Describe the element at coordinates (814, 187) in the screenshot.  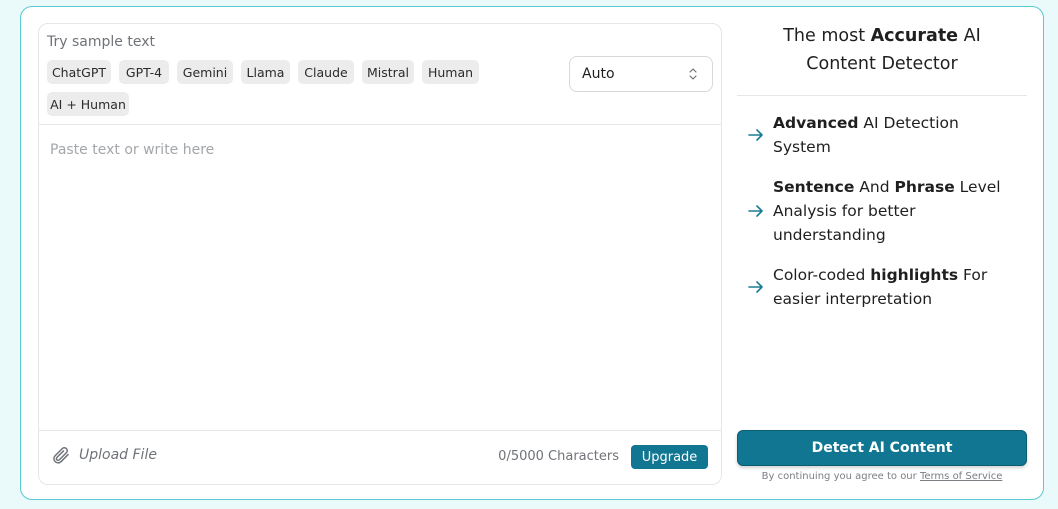
I see `feature-bold: Sentence` at that location.